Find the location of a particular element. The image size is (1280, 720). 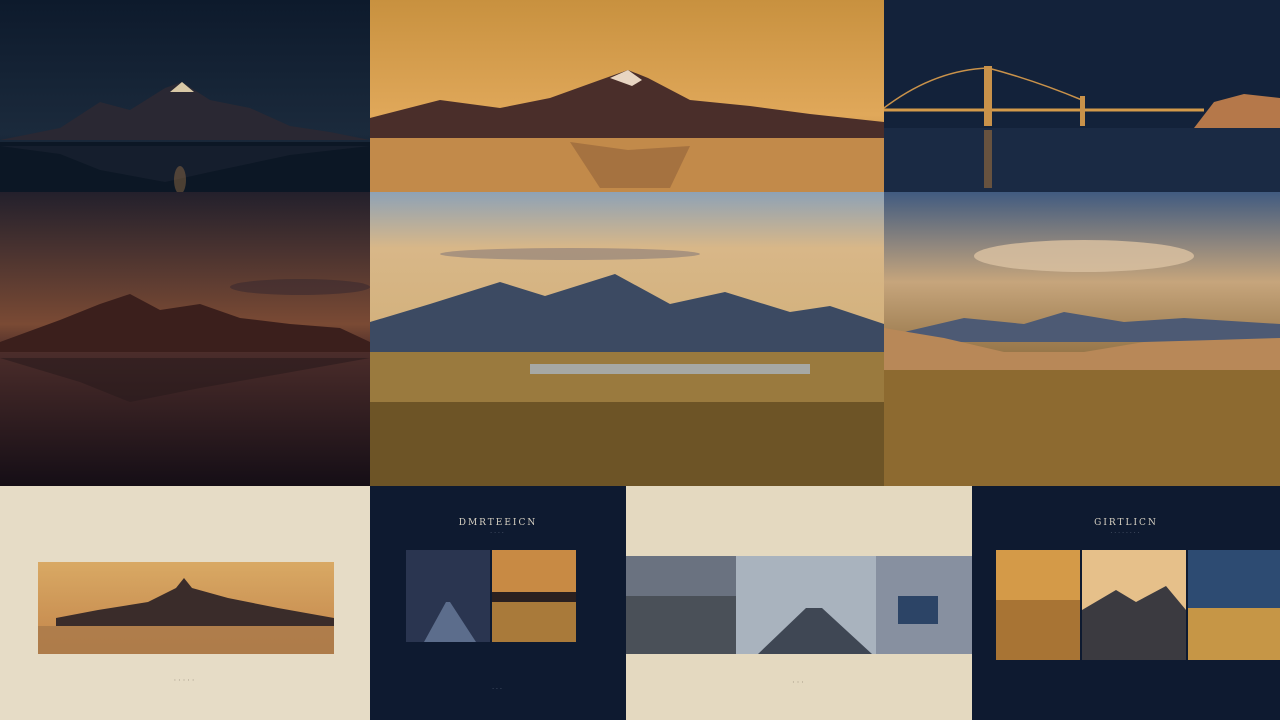

photo-golden-peak-lake is located at coordinates (627, 96).